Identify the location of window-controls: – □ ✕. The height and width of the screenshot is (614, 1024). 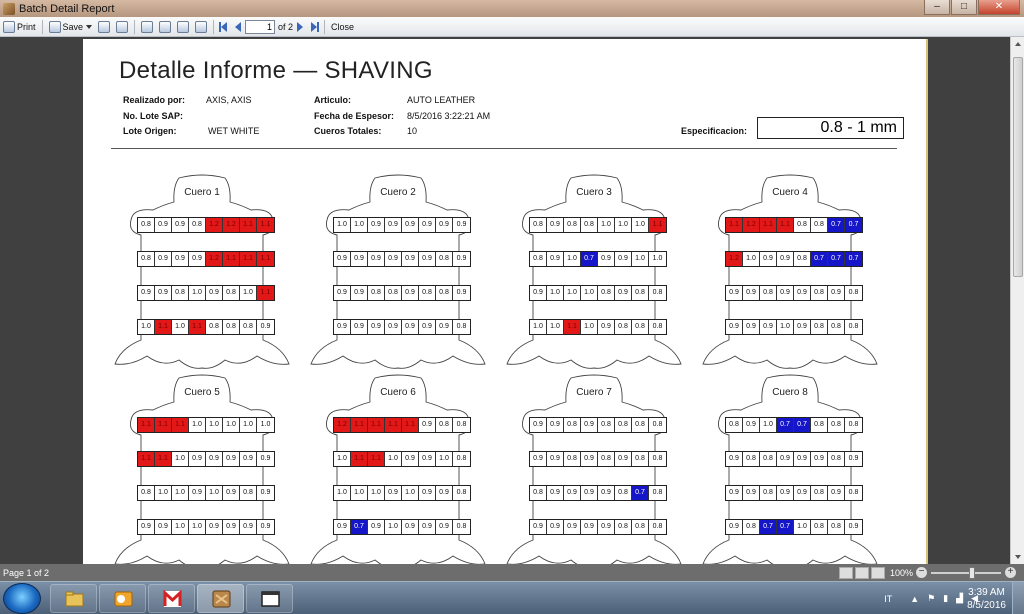
(971, 7).